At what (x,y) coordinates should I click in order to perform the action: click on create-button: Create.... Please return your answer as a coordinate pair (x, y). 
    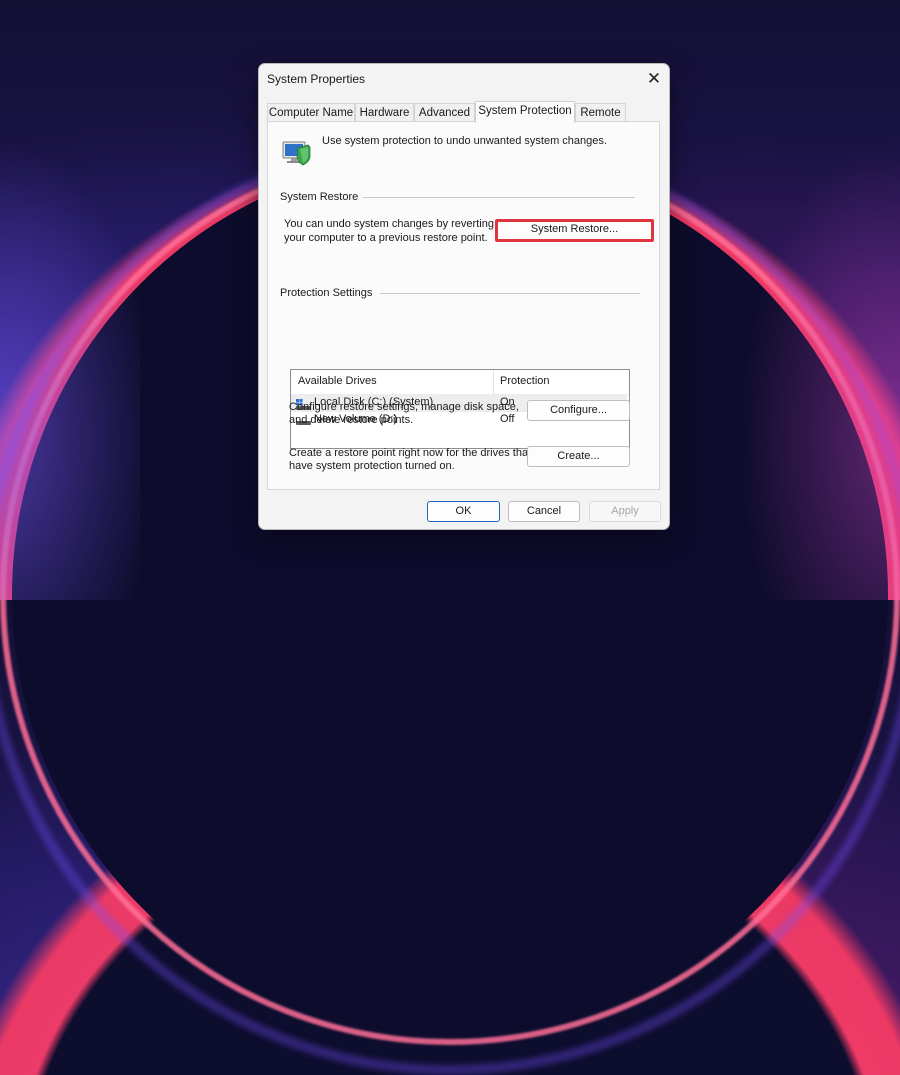
    Looking at the image, I should click on (578, 456).